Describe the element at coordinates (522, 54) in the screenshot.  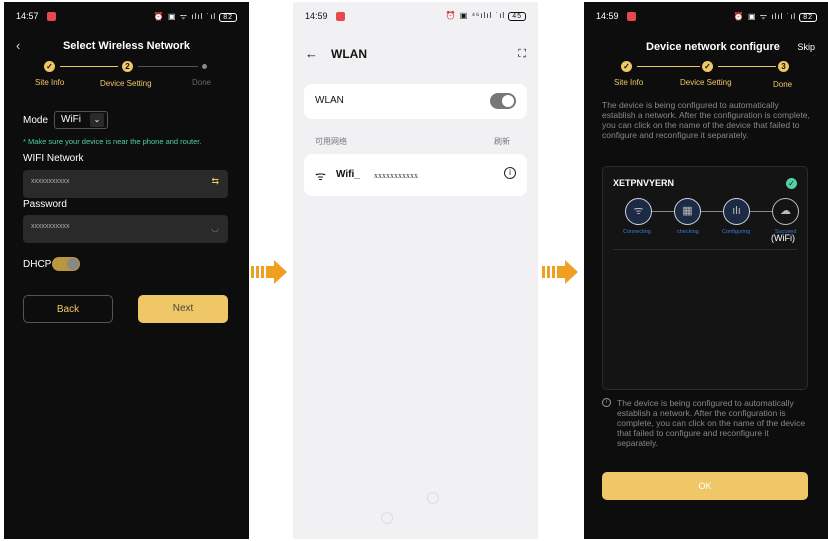
I see `scan-icon: ⛶` at that location.